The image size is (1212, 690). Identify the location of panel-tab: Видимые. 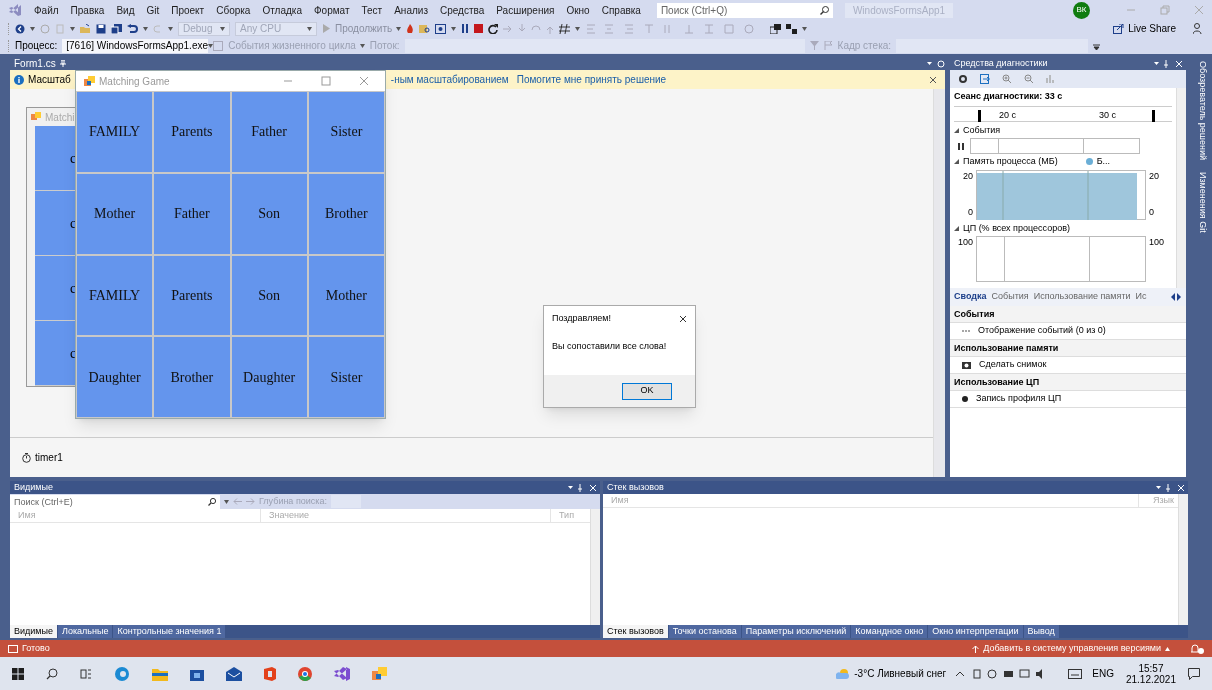
(33, 631).